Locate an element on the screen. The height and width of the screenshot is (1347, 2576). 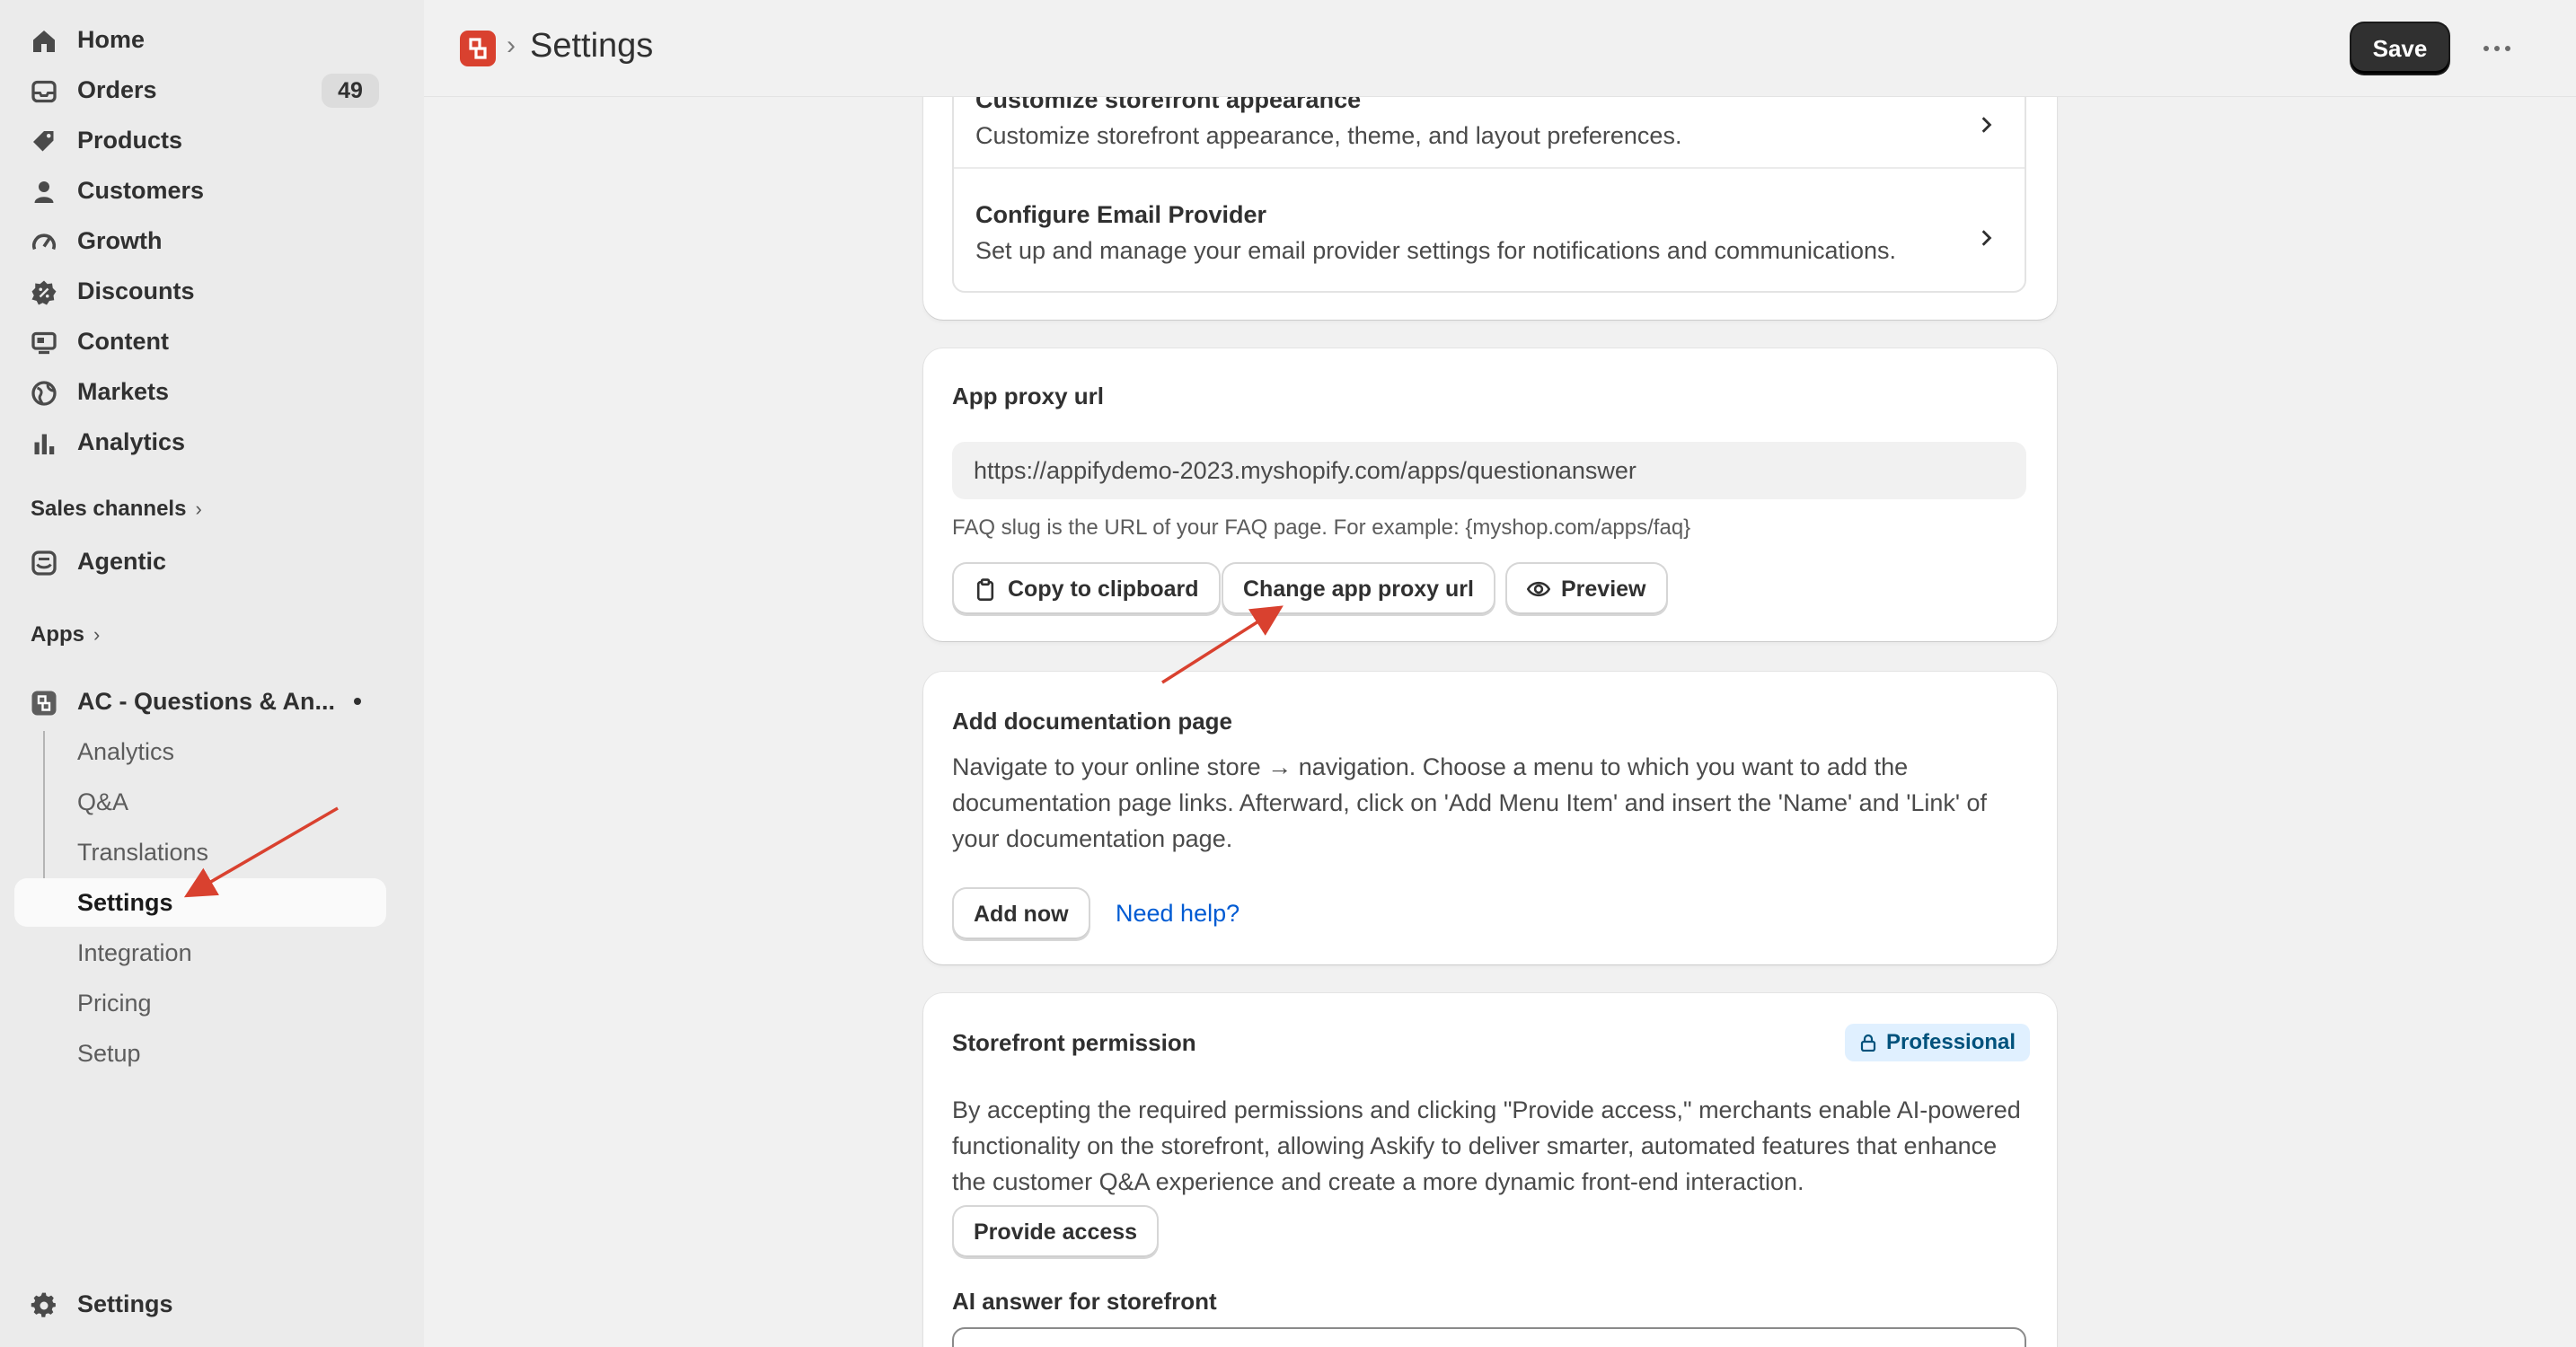
nav-label: Content is located at coordinates (123, 341).